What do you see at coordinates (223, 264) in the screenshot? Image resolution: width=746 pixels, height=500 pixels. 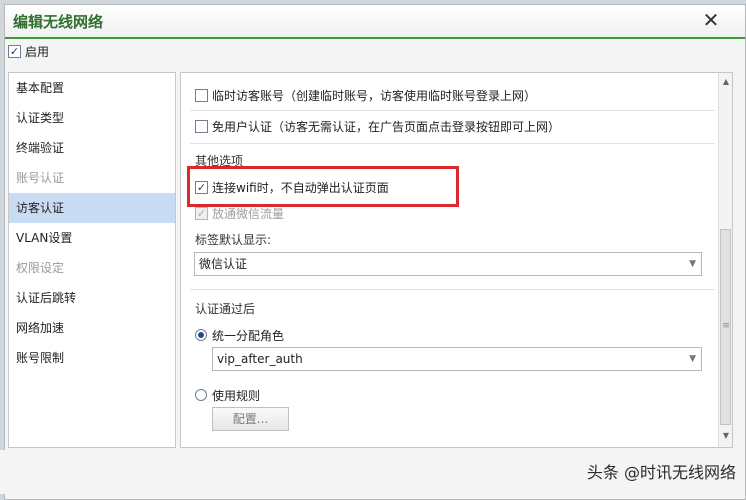 I see `tag-default-value: 微信认证` at bounding box center [223, 264].